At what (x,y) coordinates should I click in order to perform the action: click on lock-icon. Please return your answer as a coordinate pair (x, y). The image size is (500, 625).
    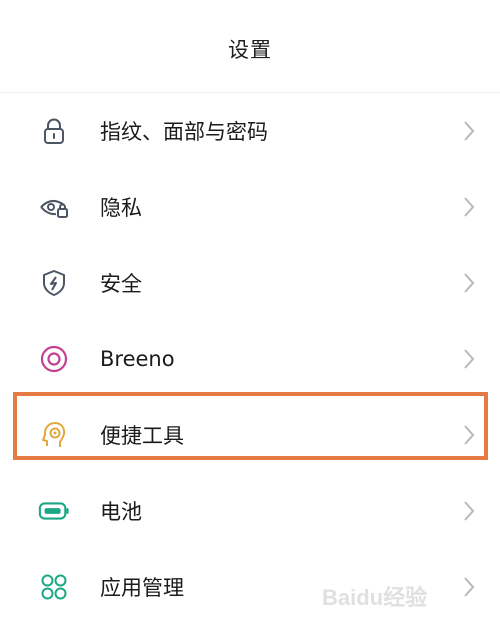
    Looking at the image, I should click on (54, 131).